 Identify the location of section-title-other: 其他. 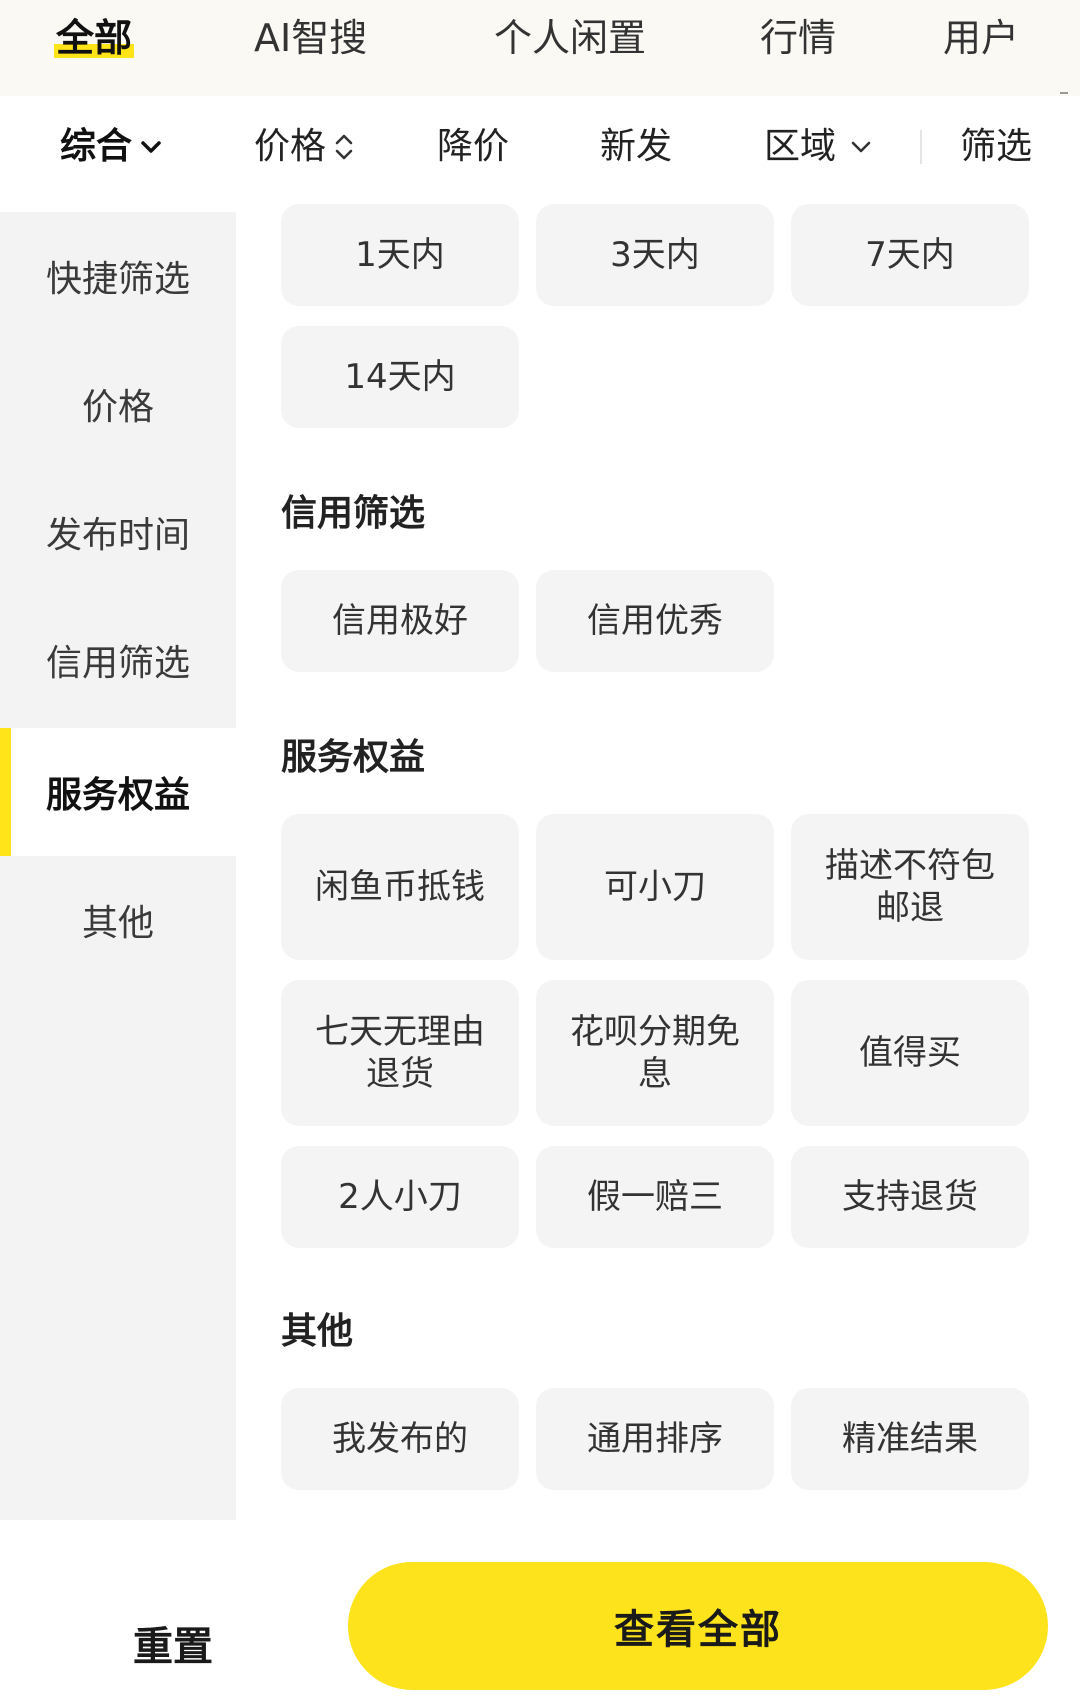
(317, 1331).